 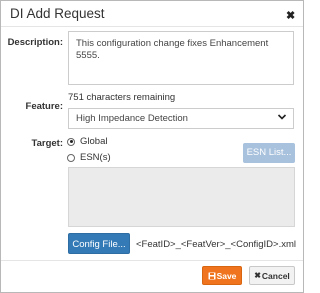 What do you see at coordinates (290, 15) in the screenshot?
I see `close-icon: ✖` at bounding box center [290, 15].